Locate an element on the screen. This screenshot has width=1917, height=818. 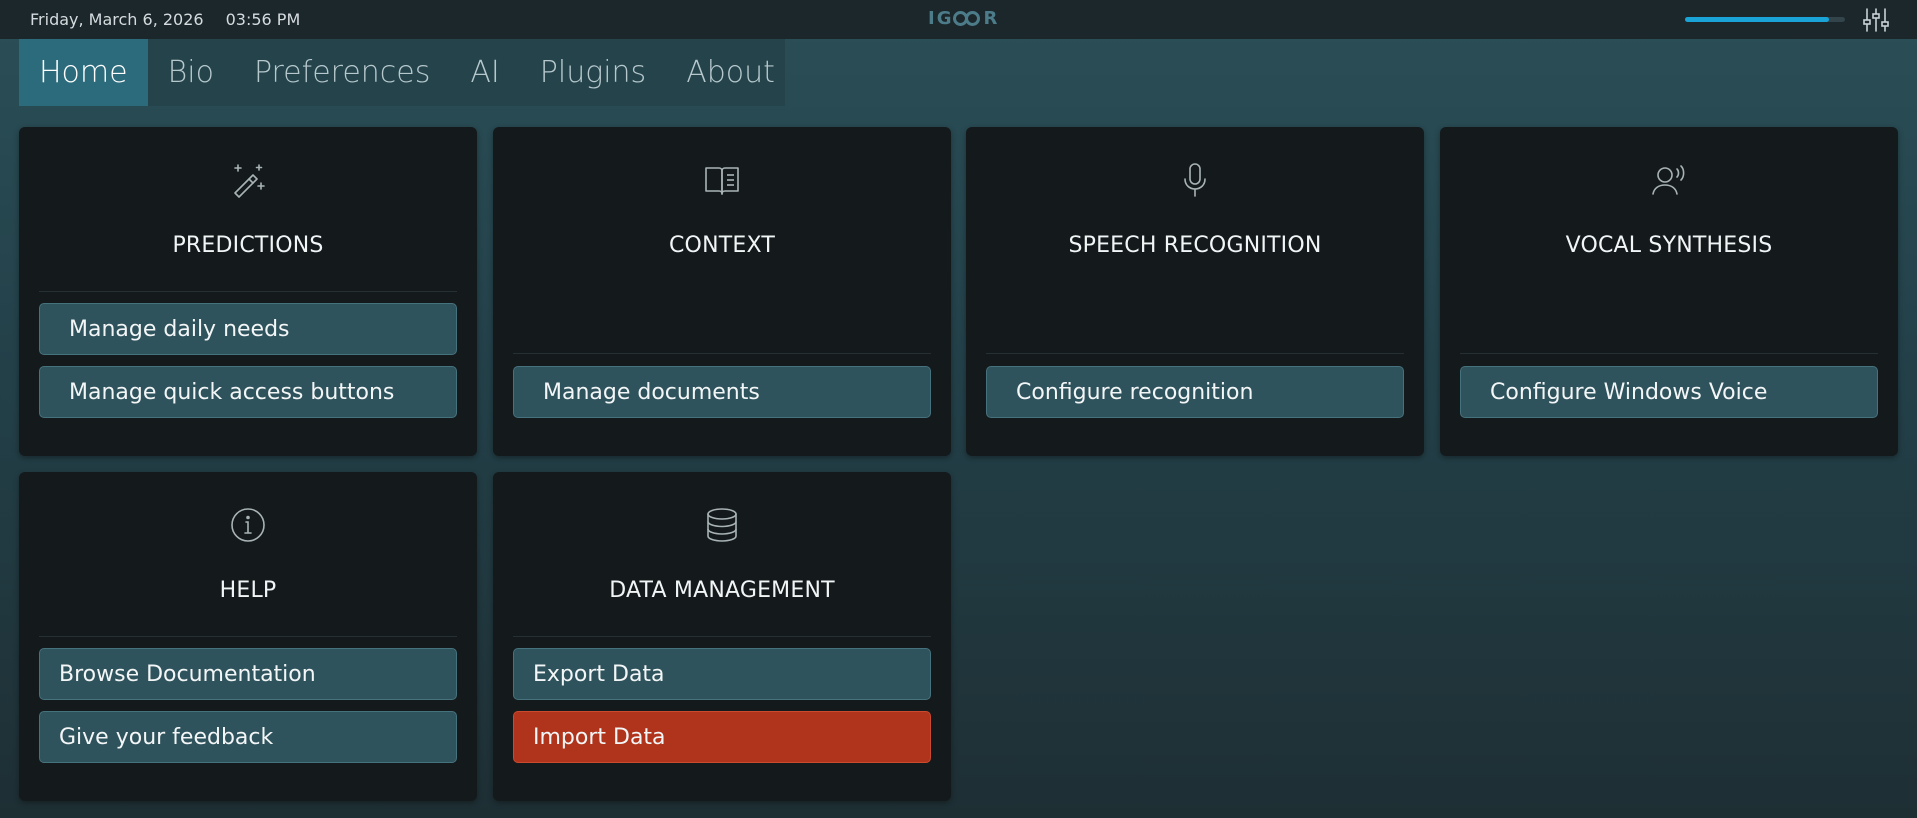
configure-windows-voice-button: Configure Windows Voice is located at coordinates (1669, 392).